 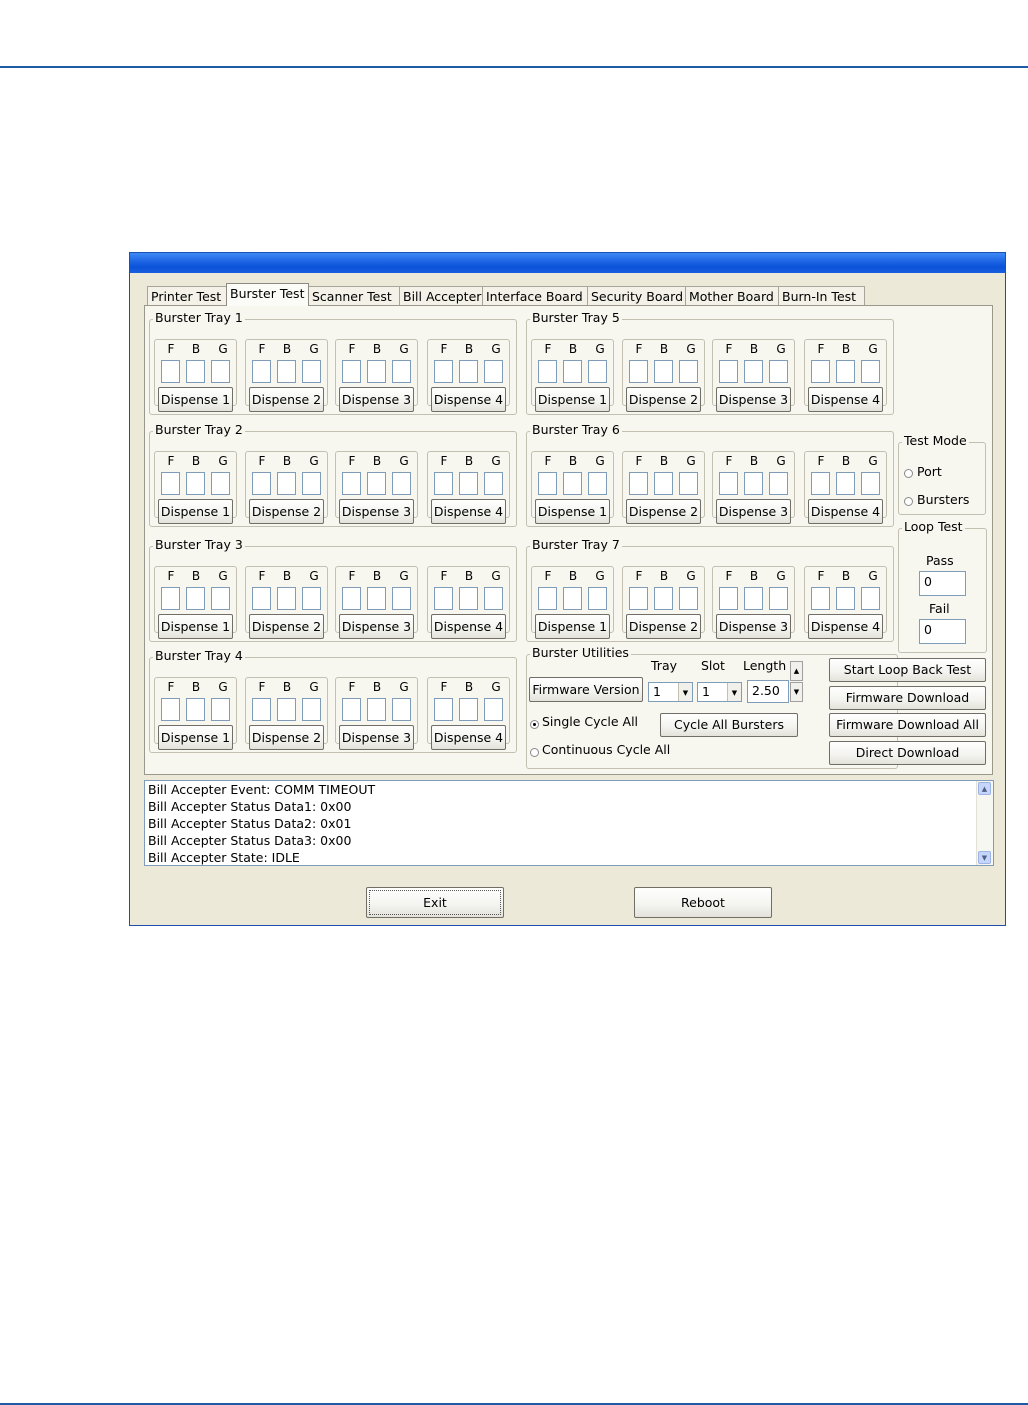 What do you see at coordinates (908, 473) in the screenshot?
I see `test-mode-port-radio` at bounding box center [908, 473].